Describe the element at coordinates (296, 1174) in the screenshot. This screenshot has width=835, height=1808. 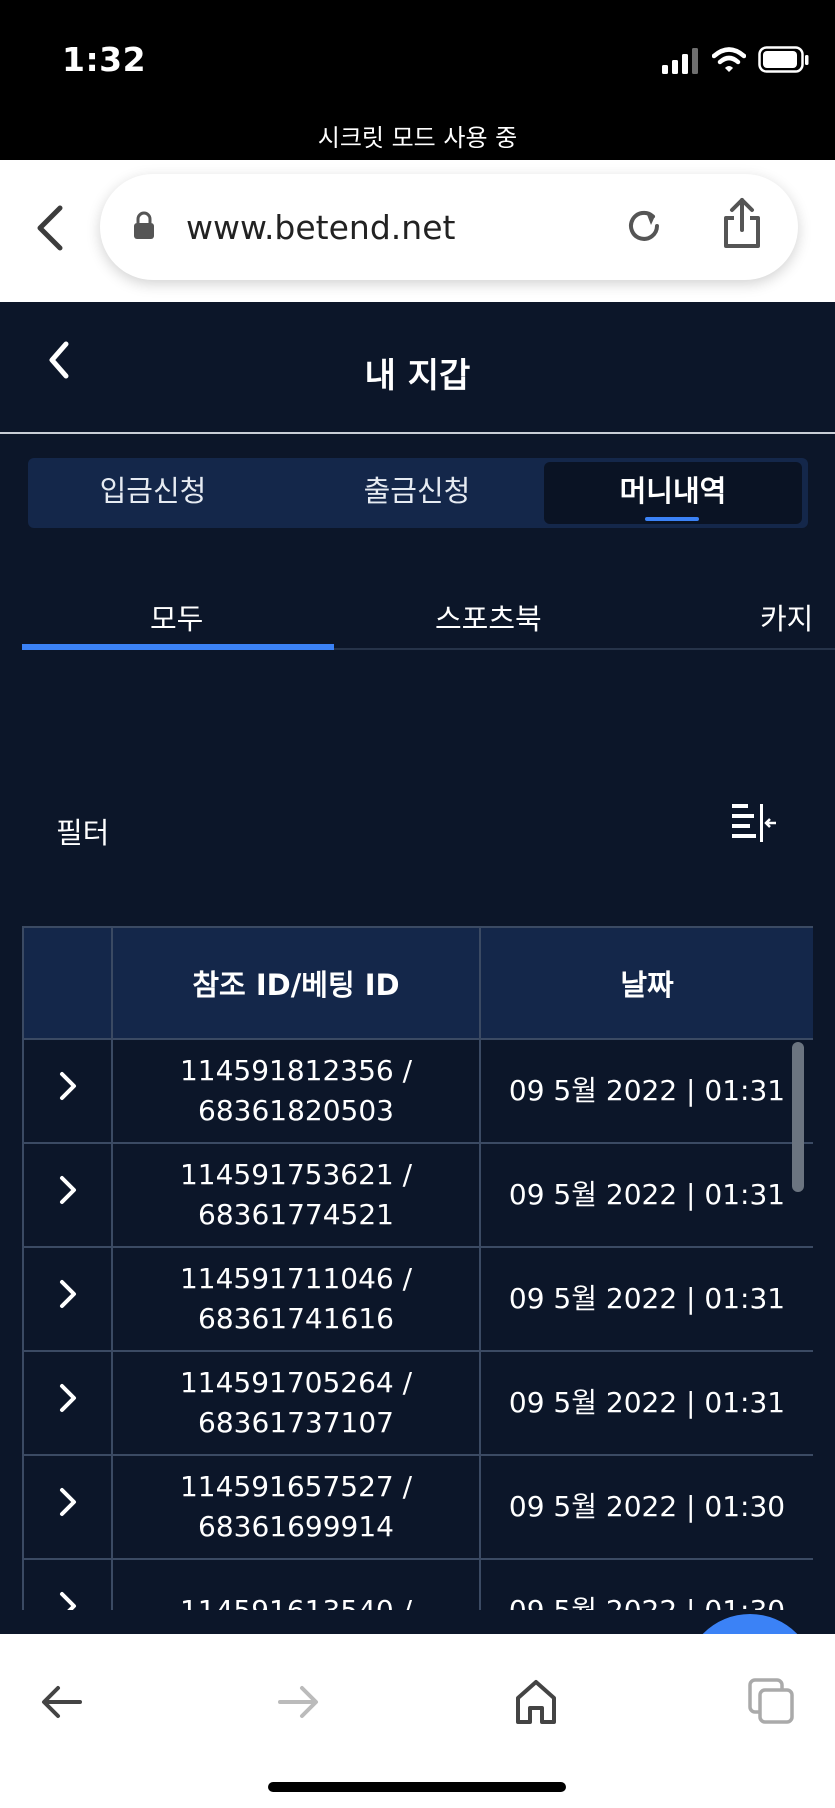
I see `ref-id: 114591753621 /` at that location.